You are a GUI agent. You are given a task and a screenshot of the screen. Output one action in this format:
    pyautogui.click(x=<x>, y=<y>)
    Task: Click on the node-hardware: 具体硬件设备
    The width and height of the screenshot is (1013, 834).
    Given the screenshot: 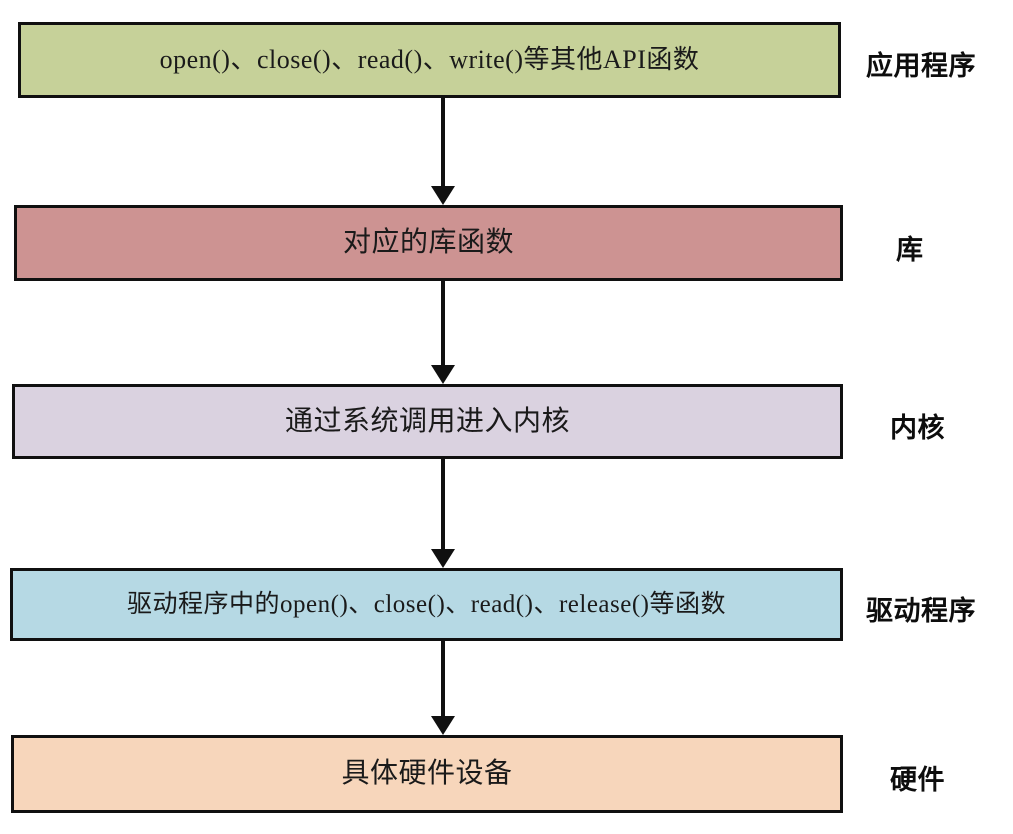 What is the action you would take?
    pyautogui.click(x=427, y=774)
    